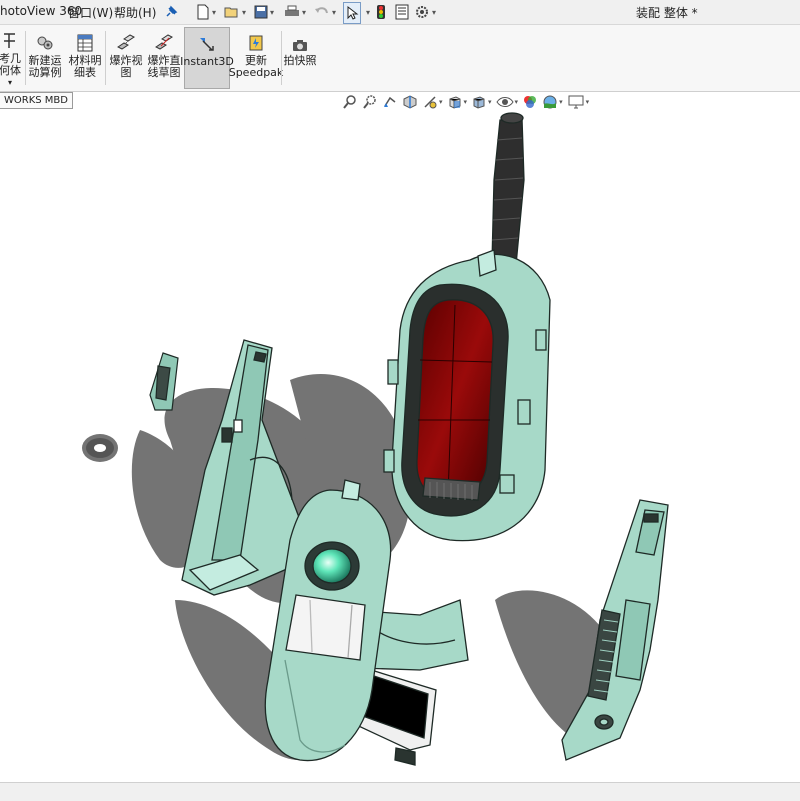  What do you see at coordinates (552, 102) in the screenshot?
I see `apply-scene-icon: ▾` at bounding box center [552, 102].